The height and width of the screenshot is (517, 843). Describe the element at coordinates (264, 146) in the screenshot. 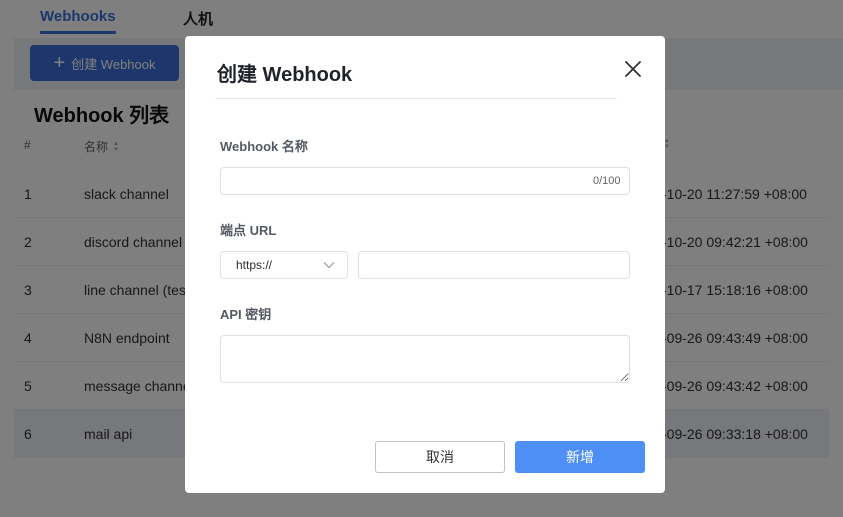

I see `webhook-name-label: Webhook 名称` at that location.